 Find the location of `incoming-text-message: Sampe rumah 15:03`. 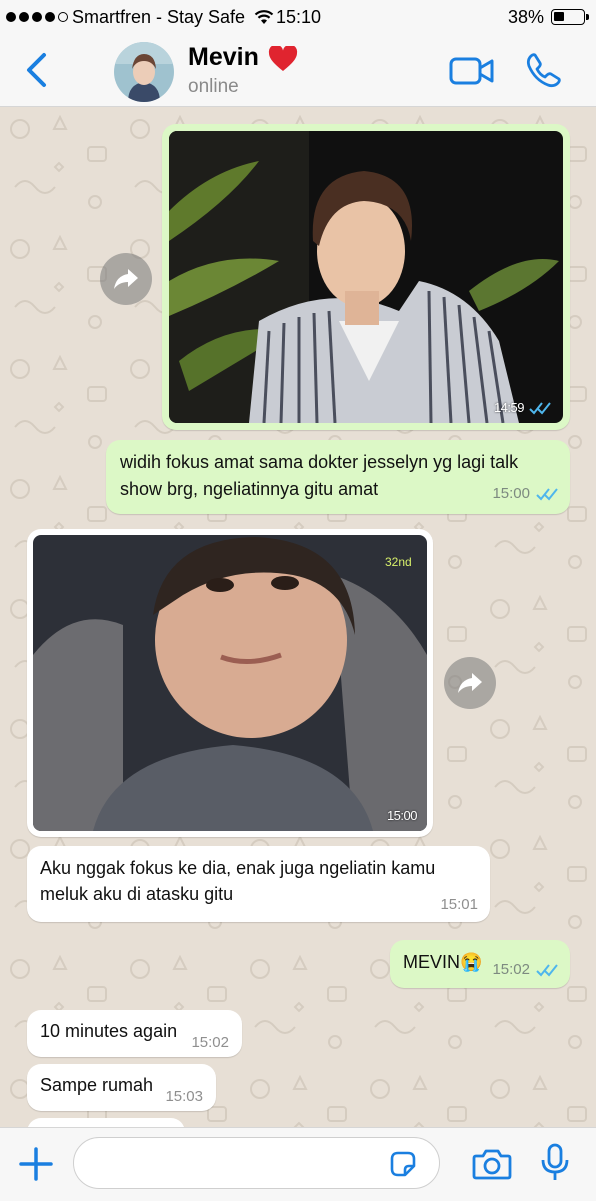

incoming-text-message: Sampe rumah 15:03 is located at coordinates (121, 1087).